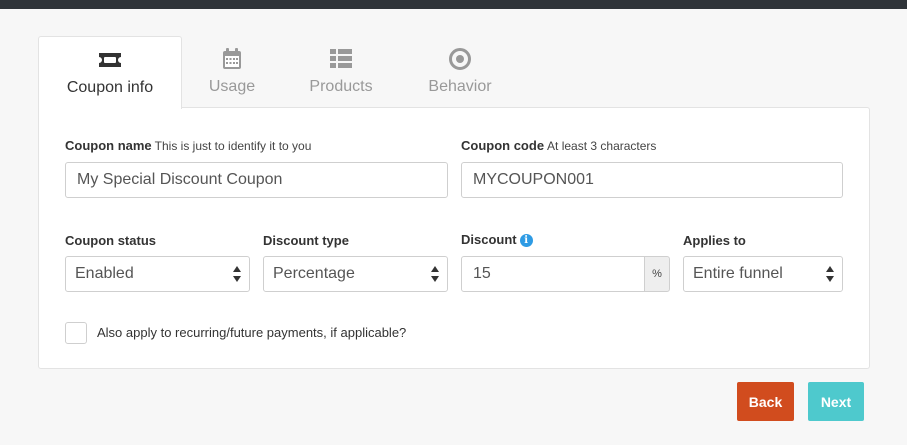 The width and height of the screenshot is (907, 445). What do you see at coordinates (341, 86) in the screenshot?
I see `tab-label: Products` at bounding box center [341, 86].